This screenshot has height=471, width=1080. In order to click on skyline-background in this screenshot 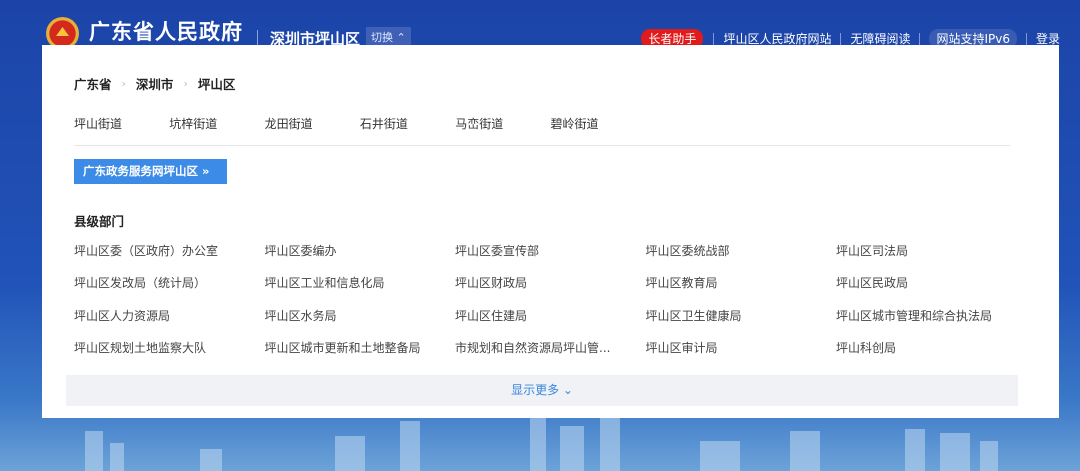, I will do `click(540, 441)`.